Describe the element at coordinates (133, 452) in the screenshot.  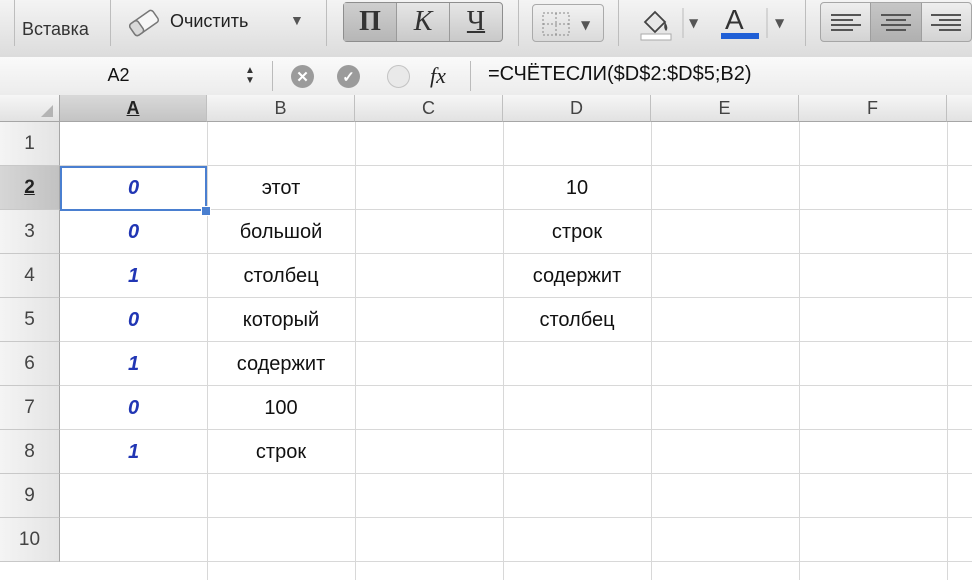
I see `cell-a8: 1` at that location.